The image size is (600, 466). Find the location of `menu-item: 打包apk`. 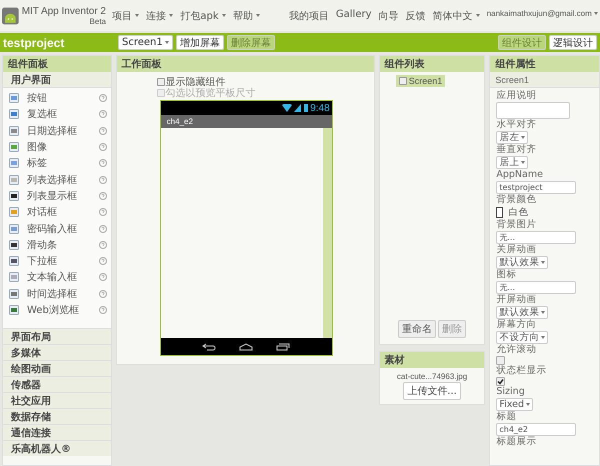

menu-item: 打包apk is located at coordinates (203, 15).